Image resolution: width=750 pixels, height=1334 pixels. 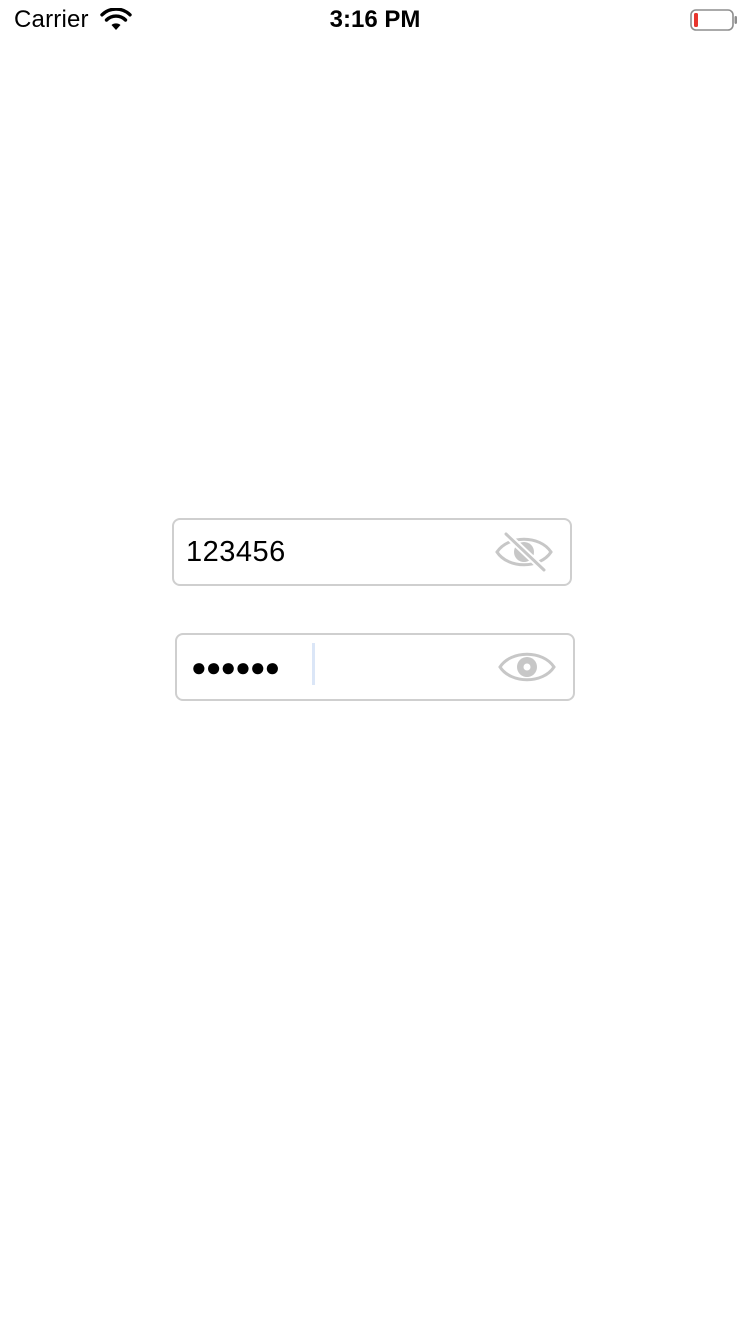 I want to click on password-field-masked-value: ●●●●●●, so click(x=235, y=667).